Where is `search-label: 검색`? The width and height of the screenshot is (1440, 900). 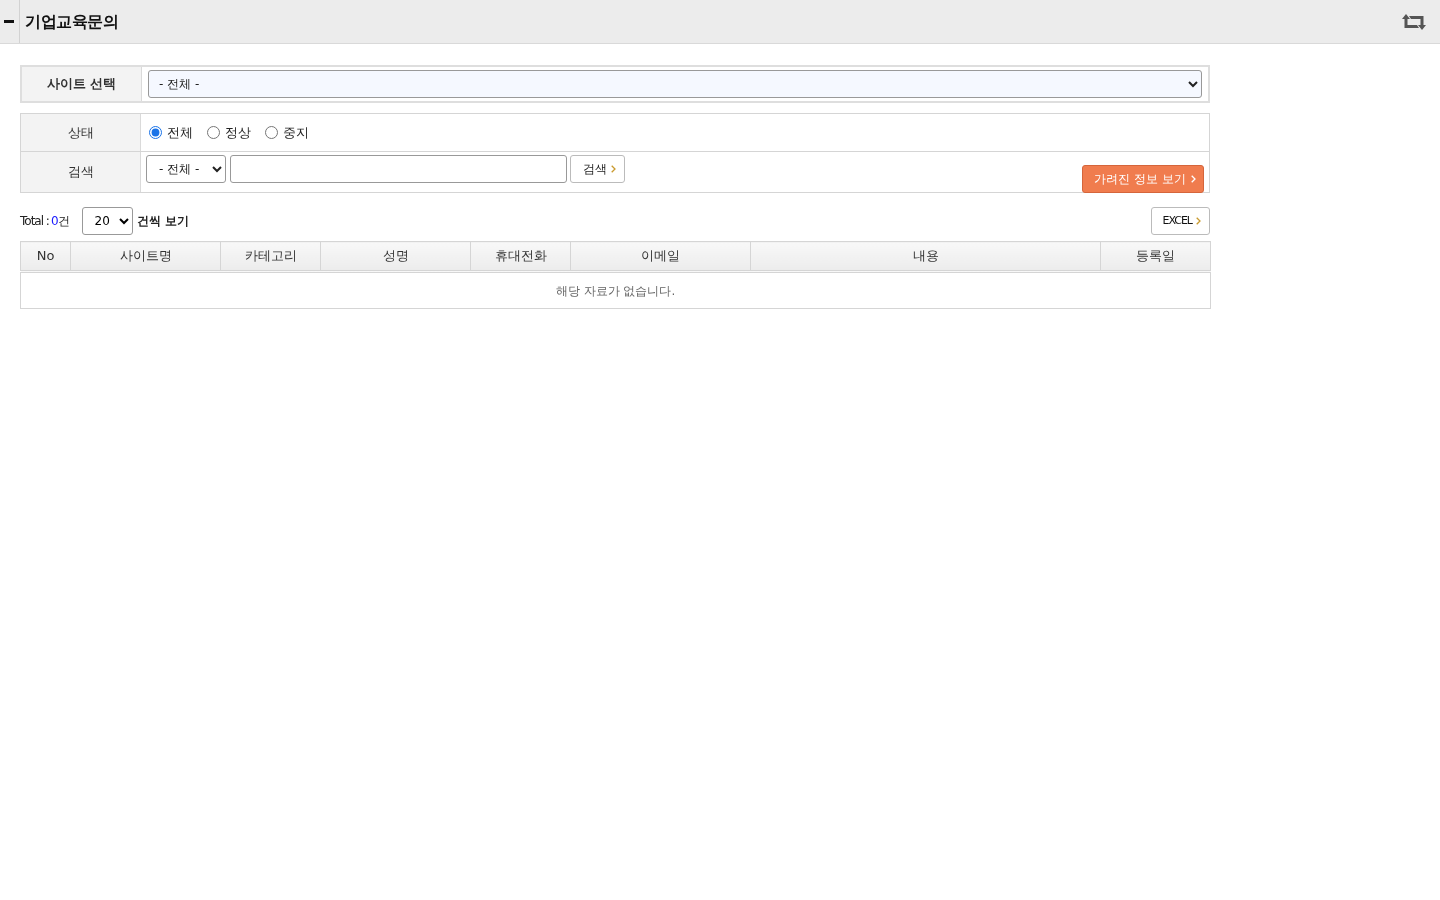
search-label: 검색 is located at coordinates (80, 172).